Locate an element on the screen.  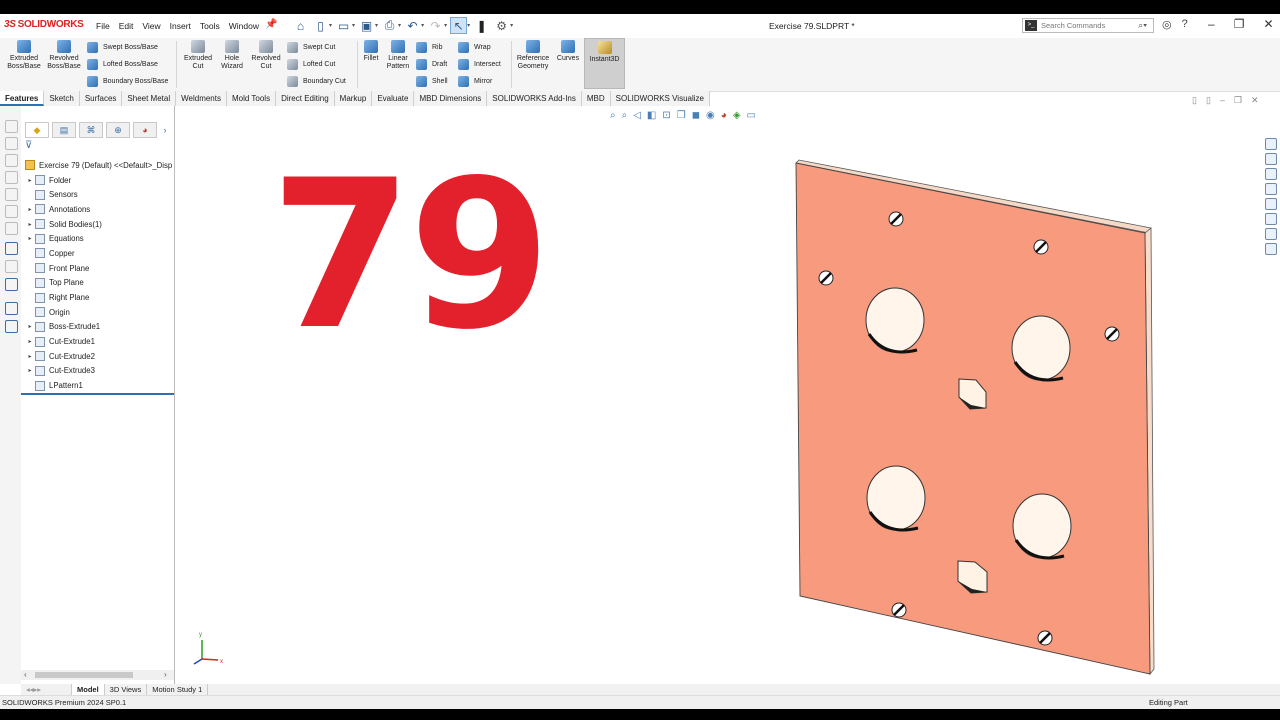
open-dropdown-icon: ▾ is located at coordinates (353, 25).